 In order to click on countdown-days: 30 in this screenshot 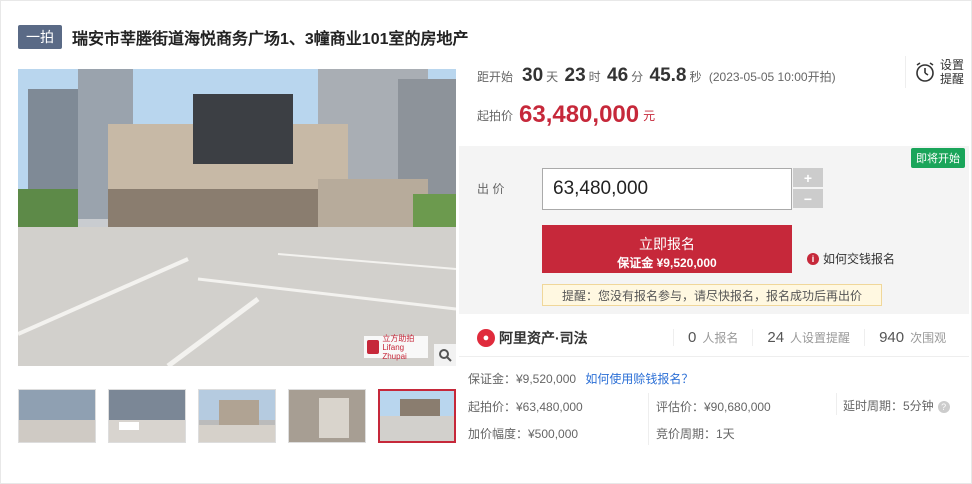, I will do `click(533, 75)`.